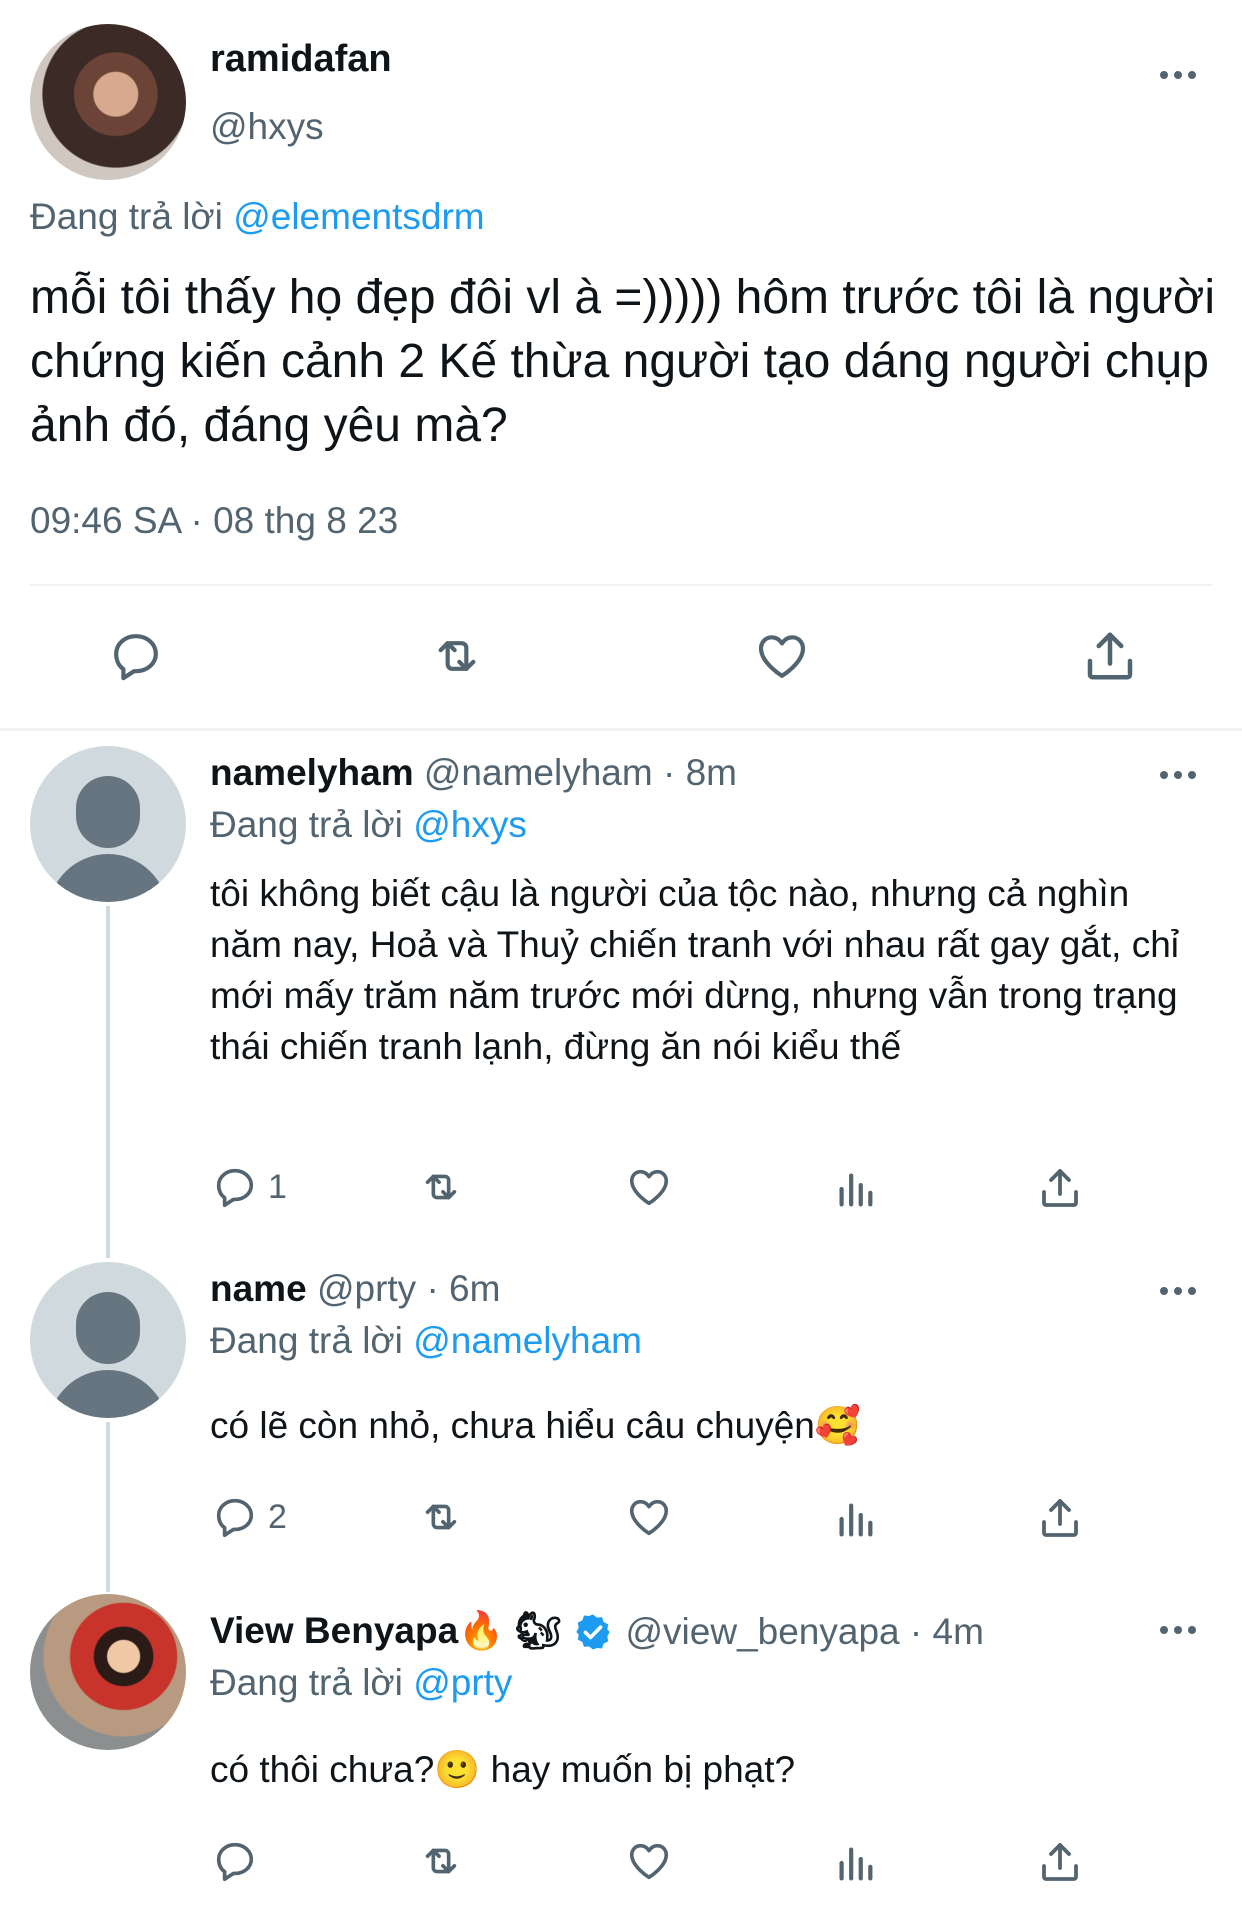  What do you see at coordinates (277, 1186) in the screenshot?
I see `reply-count: 1` at bounding box center [277, 1186].